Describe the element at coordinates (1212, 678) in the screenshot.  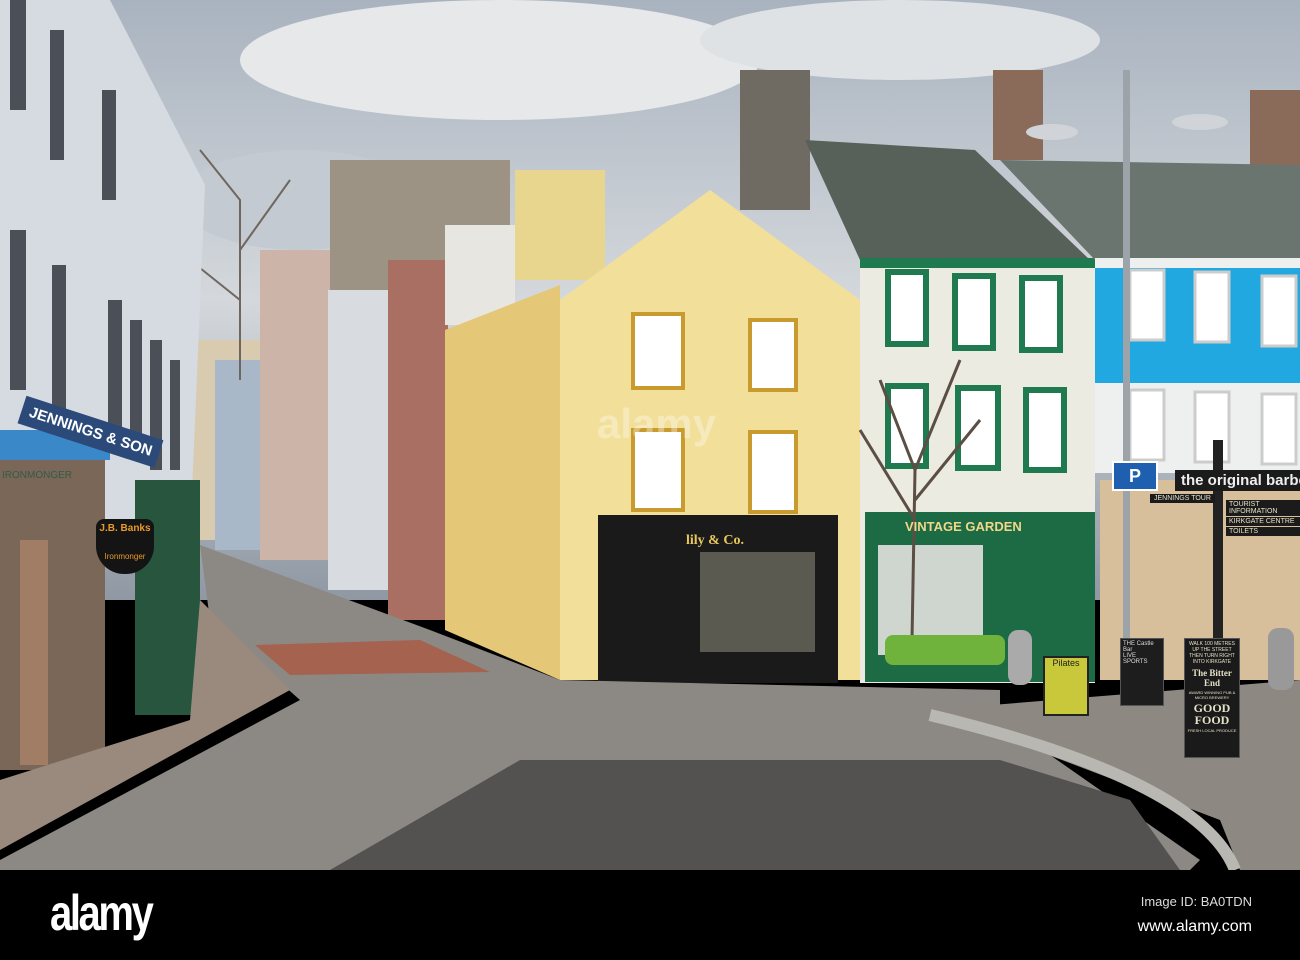
I see `bitter-board-name: The Bitter End` at that location.